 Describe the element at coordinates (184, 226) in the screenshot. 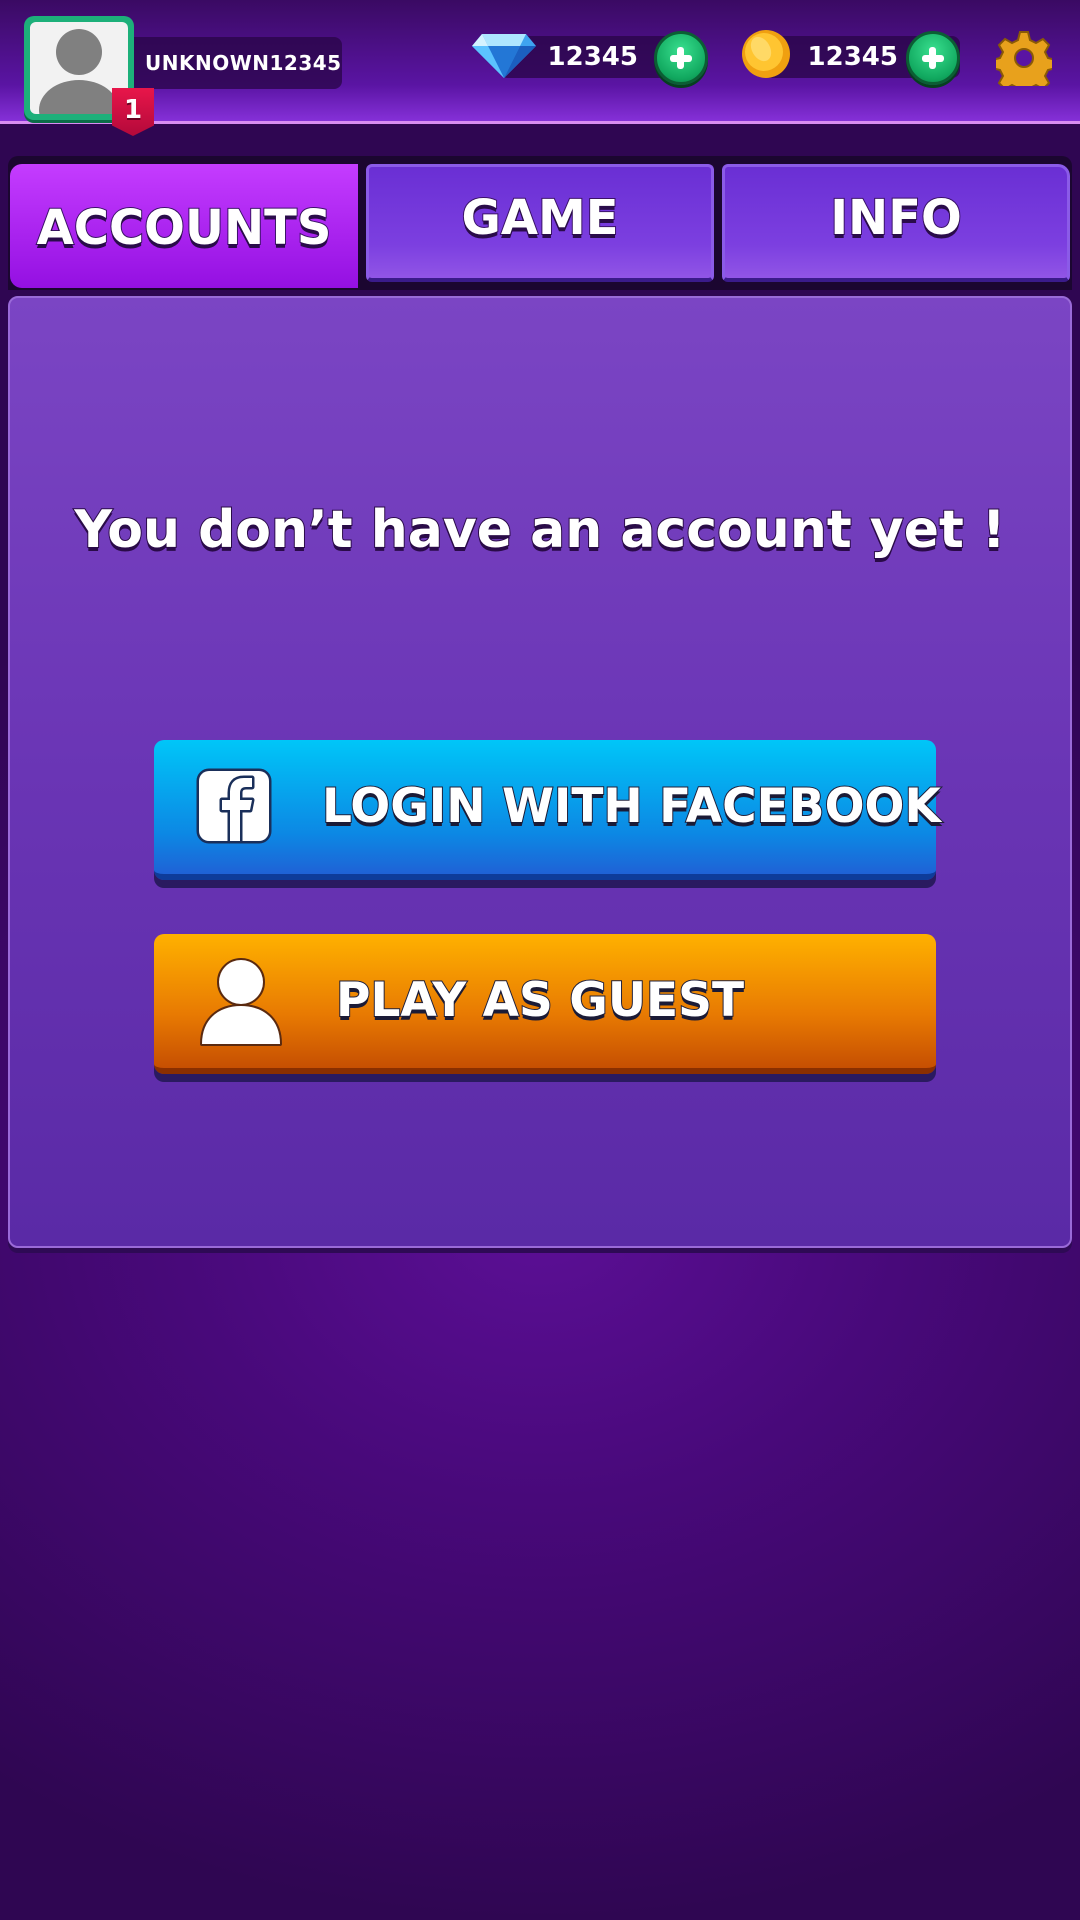

I see `tab-accounts: ACCOUNTS` at that location.